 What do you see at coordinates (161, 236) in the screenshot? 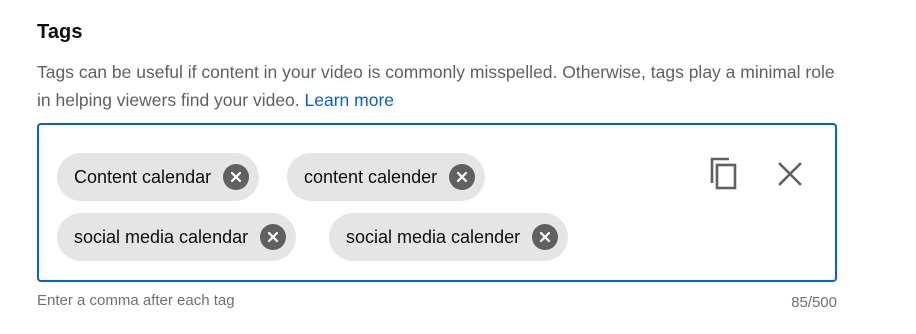
I see `tag-chip-label: social media calendar` at bounding box center [161, 236].